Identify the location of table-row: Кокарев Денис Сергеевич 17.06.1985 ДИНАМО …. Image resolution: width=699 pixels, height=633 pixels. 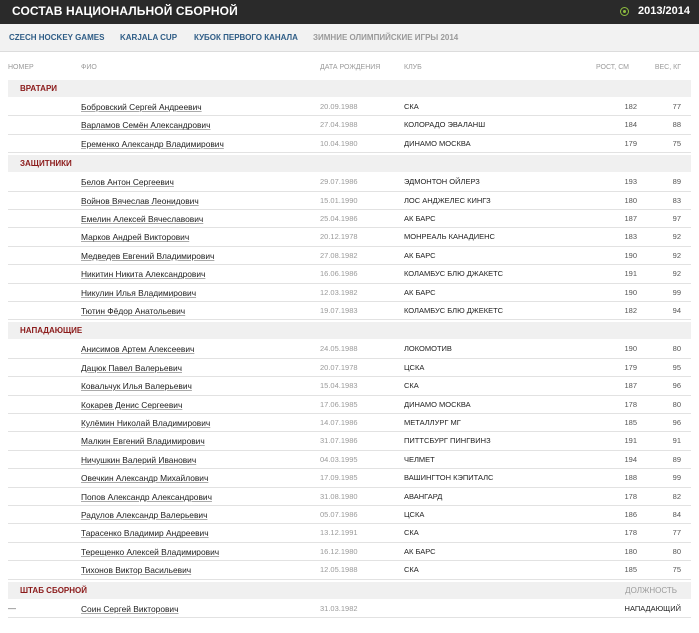
(349, 405).